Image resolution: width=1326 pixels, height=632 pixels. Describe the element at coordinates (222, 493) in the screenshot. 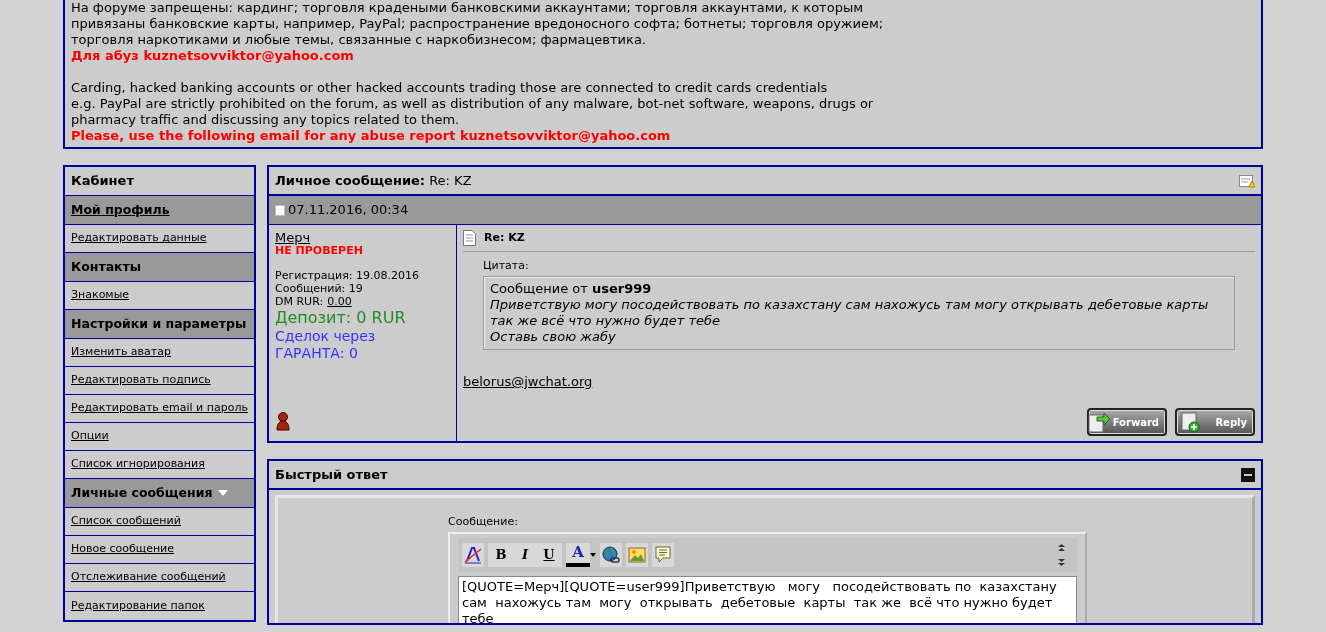

I see `dropdown-icon` at that location.